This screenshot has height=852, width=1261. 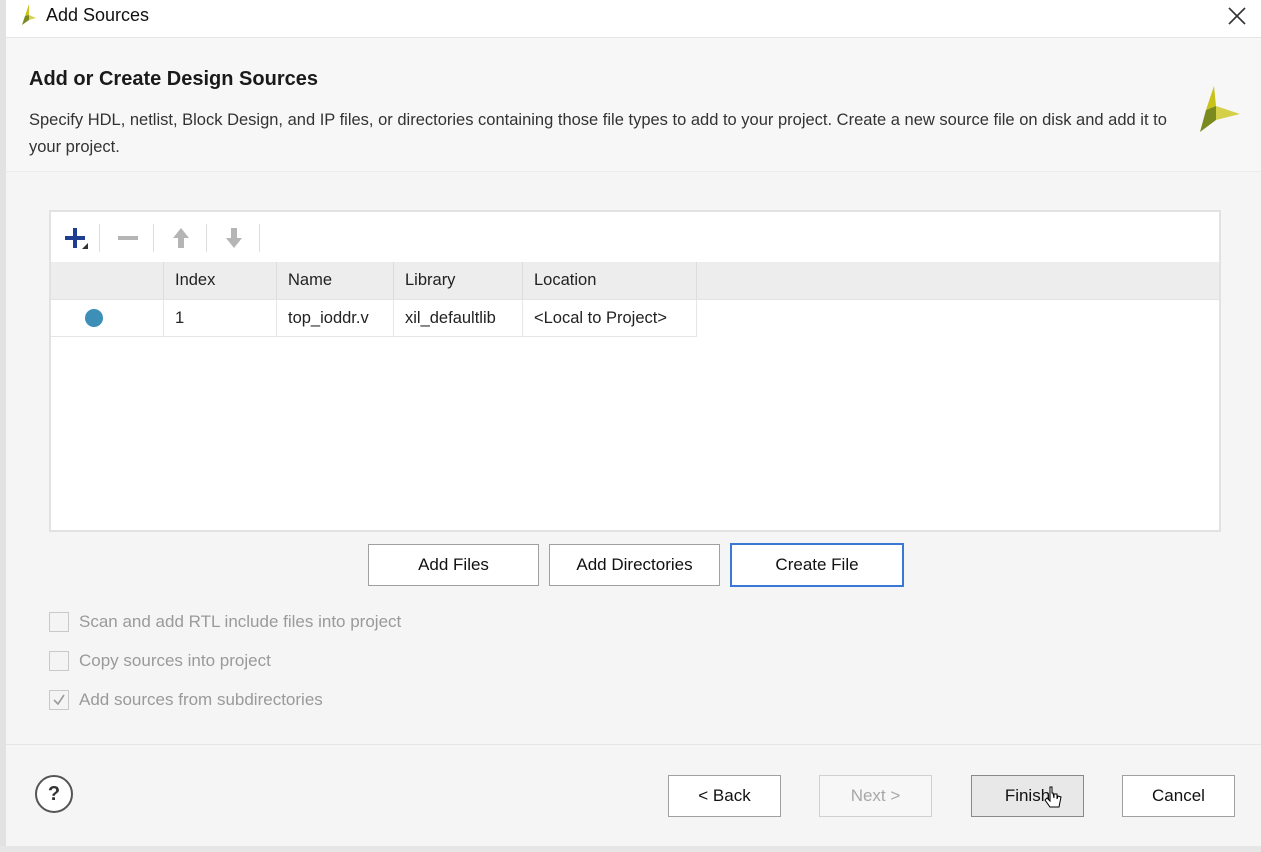 What do you see at coordinates (458, 318) in the screenshot?
I see `library-cell: xil_defaultlib` at bounding box center [458, 318].